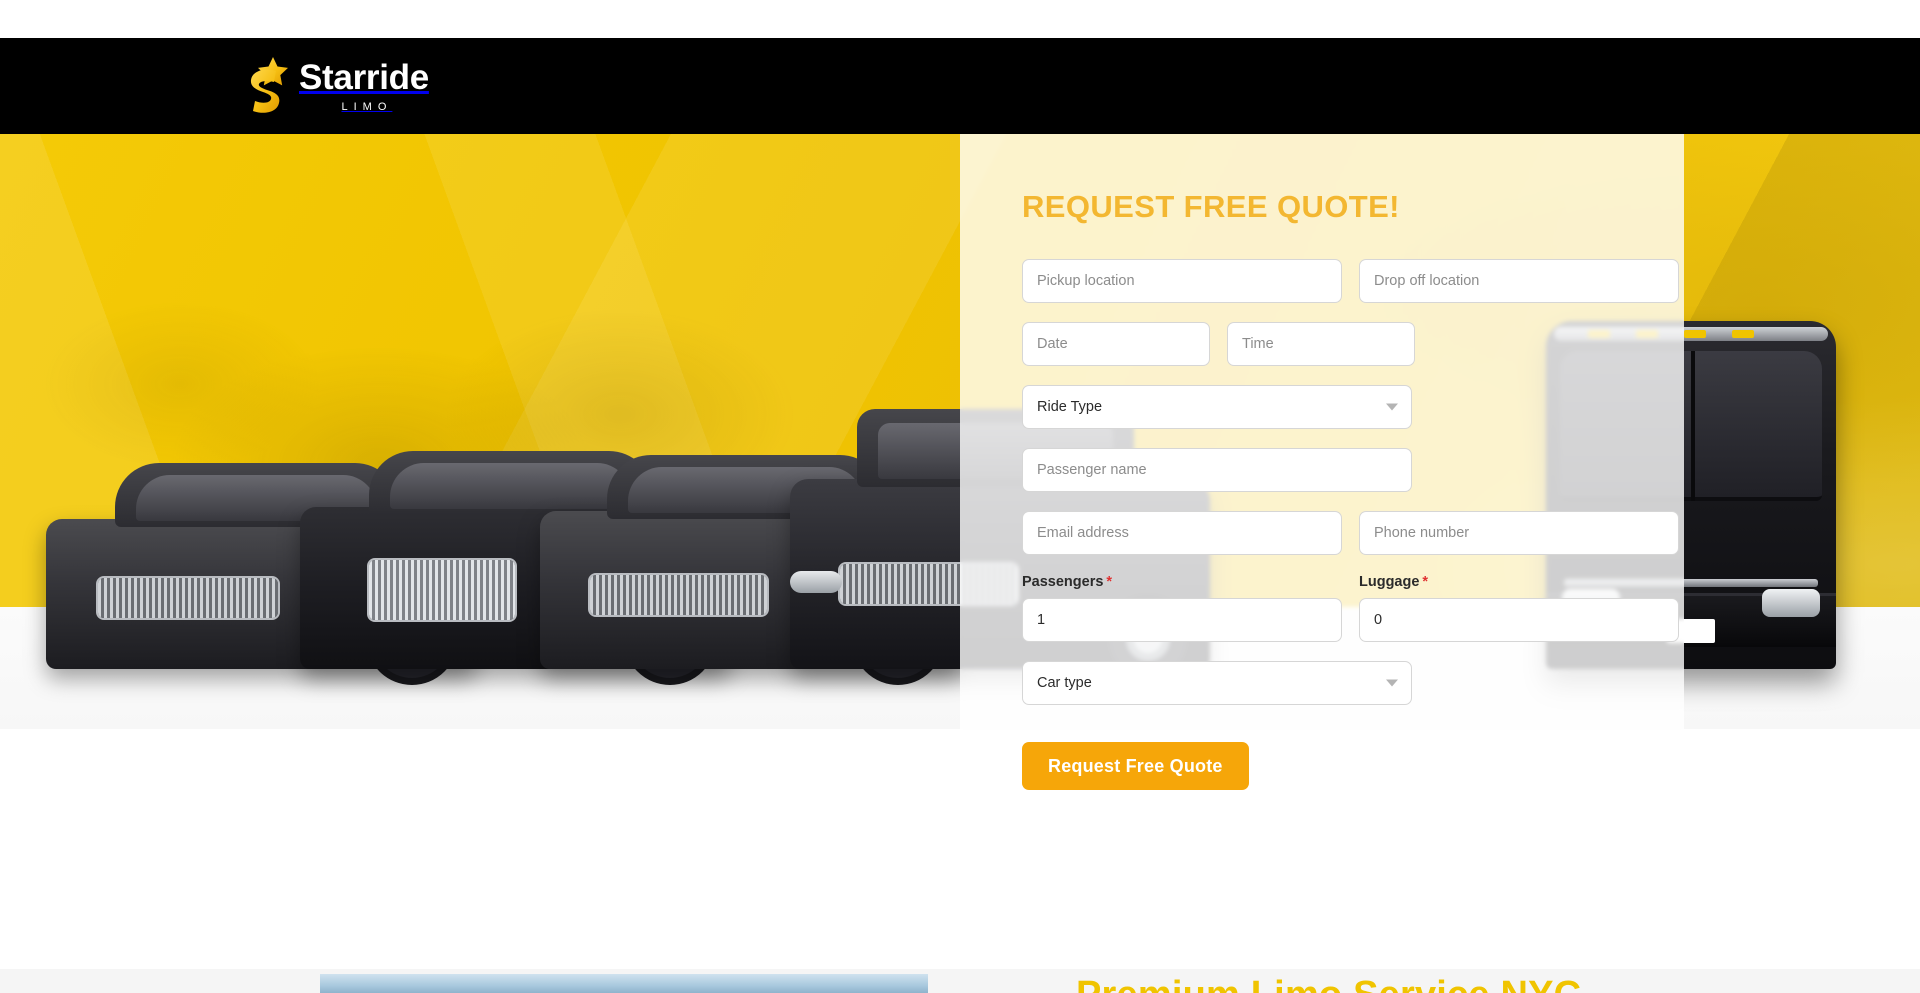 The width and height of the screenshot is (1920, 993). I want to click on site-header: Starride LIMO, so click(960, 86).